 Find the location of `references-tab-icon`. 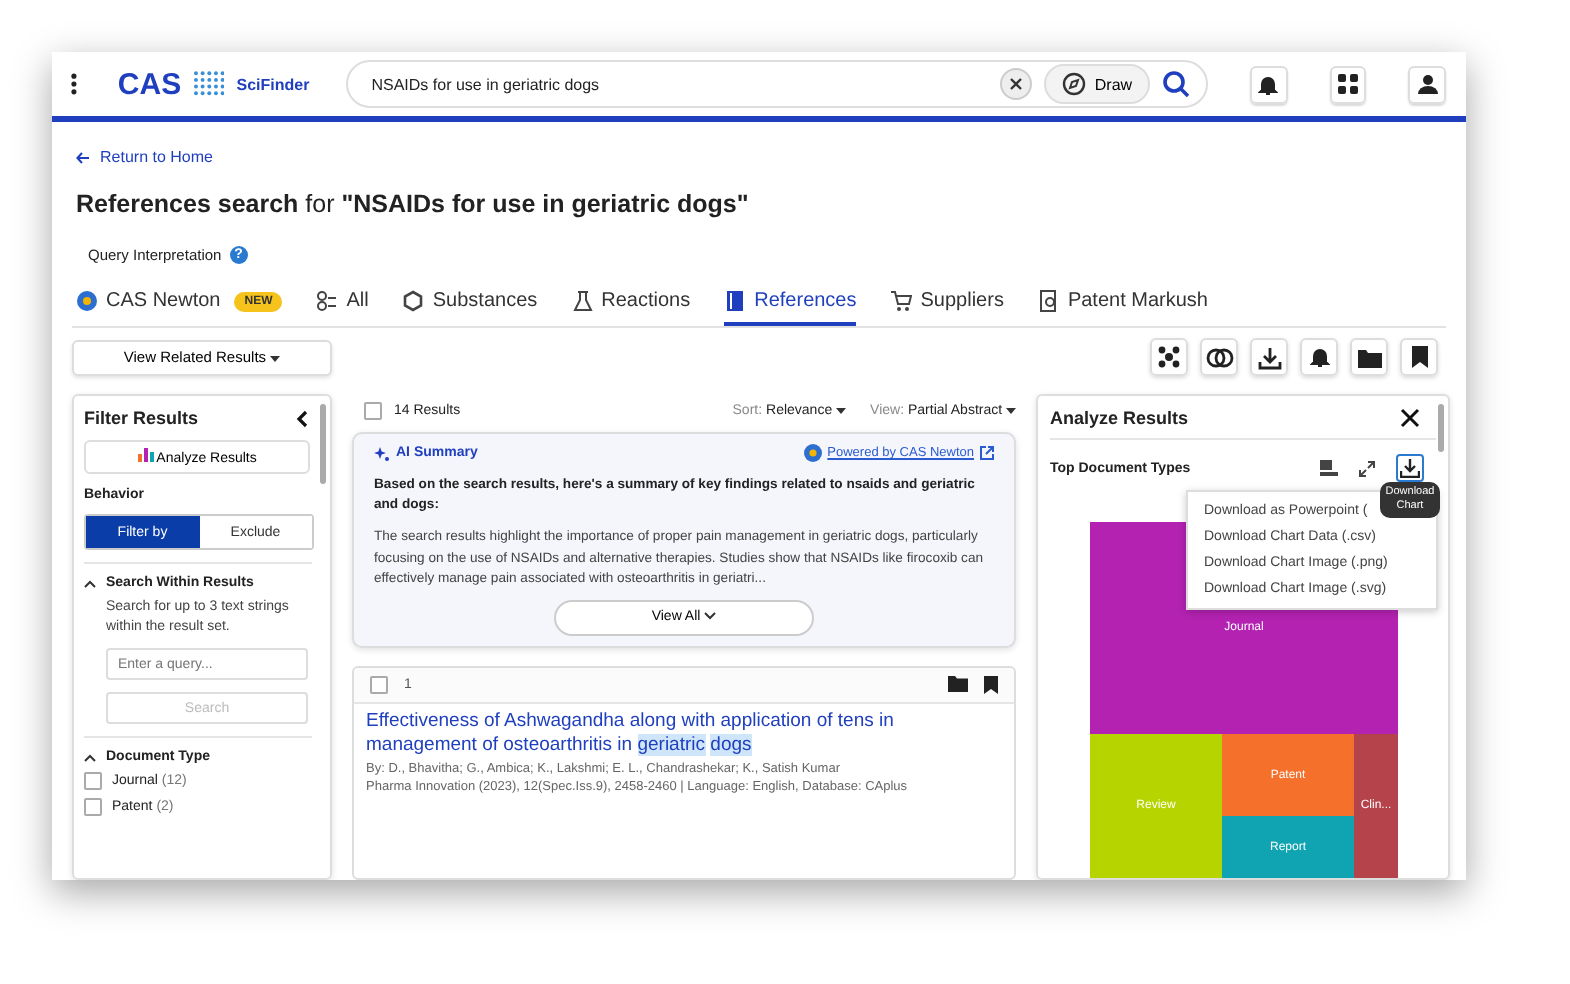

references-tab-icon is located at coordinates (735, 301).